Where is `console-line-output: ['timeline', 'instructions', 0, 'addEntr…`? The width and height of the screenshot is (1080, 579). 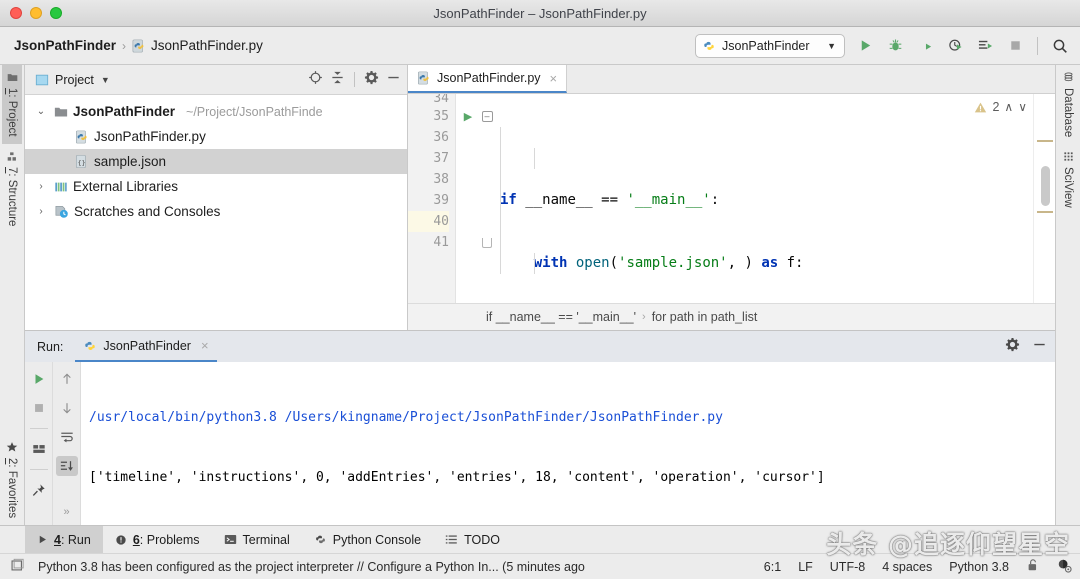
console-line-output: ['timeline', 'instructions', 0, 'addEntr… is located at coordinates (457, 477).